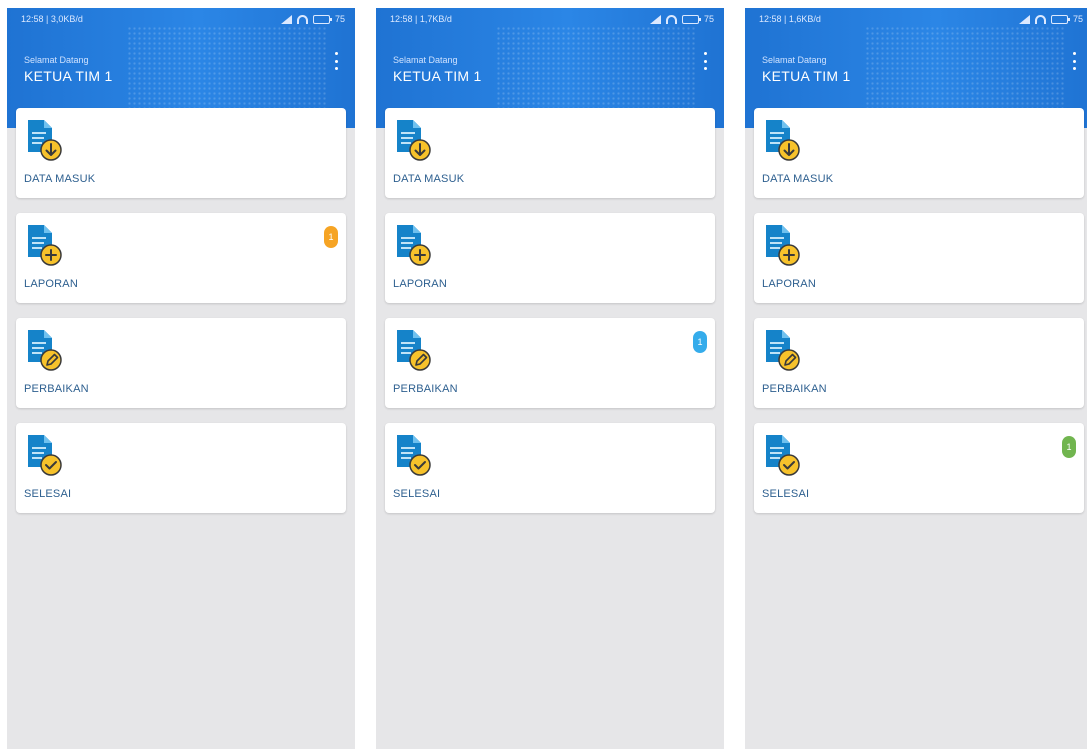  Describe the element at coordinates (421, 19) in the screenshot. I see `status-time: 12:58 | 1,7KB/d` at that location.